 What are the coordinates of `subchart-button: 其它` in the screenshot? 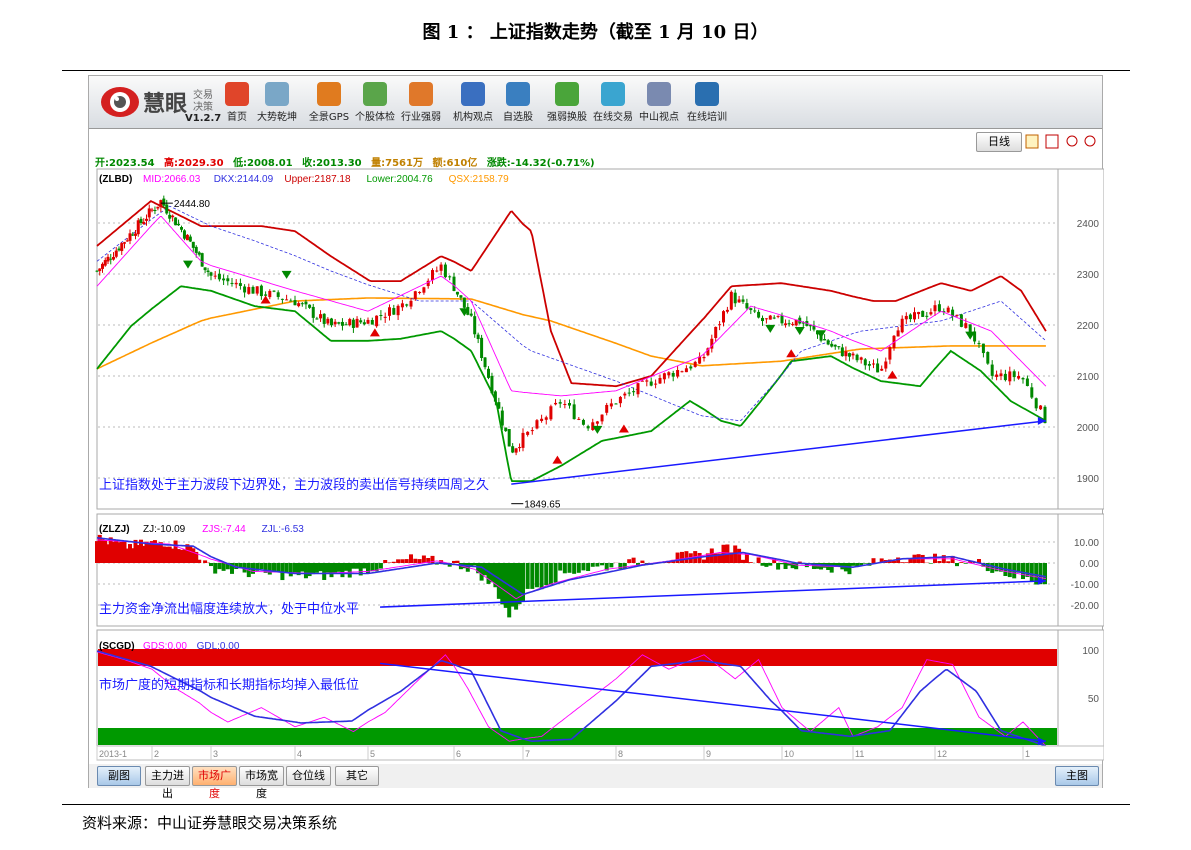 It's located at (357, 776).